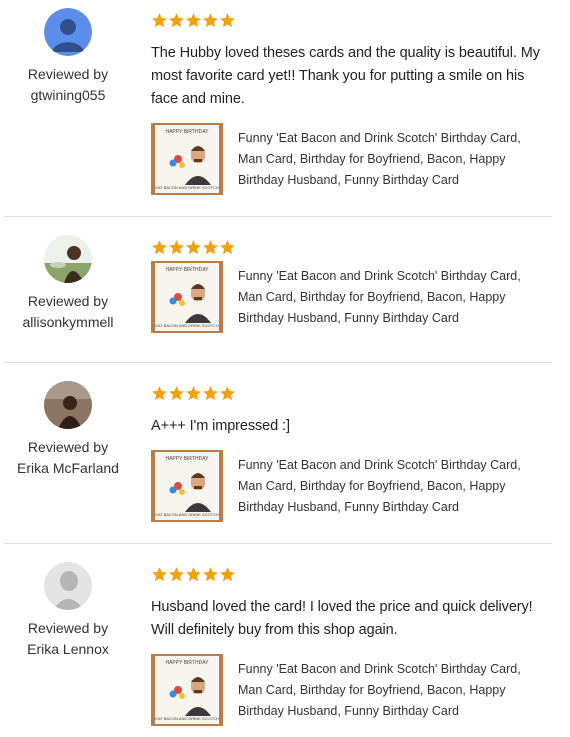 The image size is (570, 737). Describe the element at coordinates (68, 322) in the screenshot. I see `reviewer-name-link: allisonkymmell` at that location.